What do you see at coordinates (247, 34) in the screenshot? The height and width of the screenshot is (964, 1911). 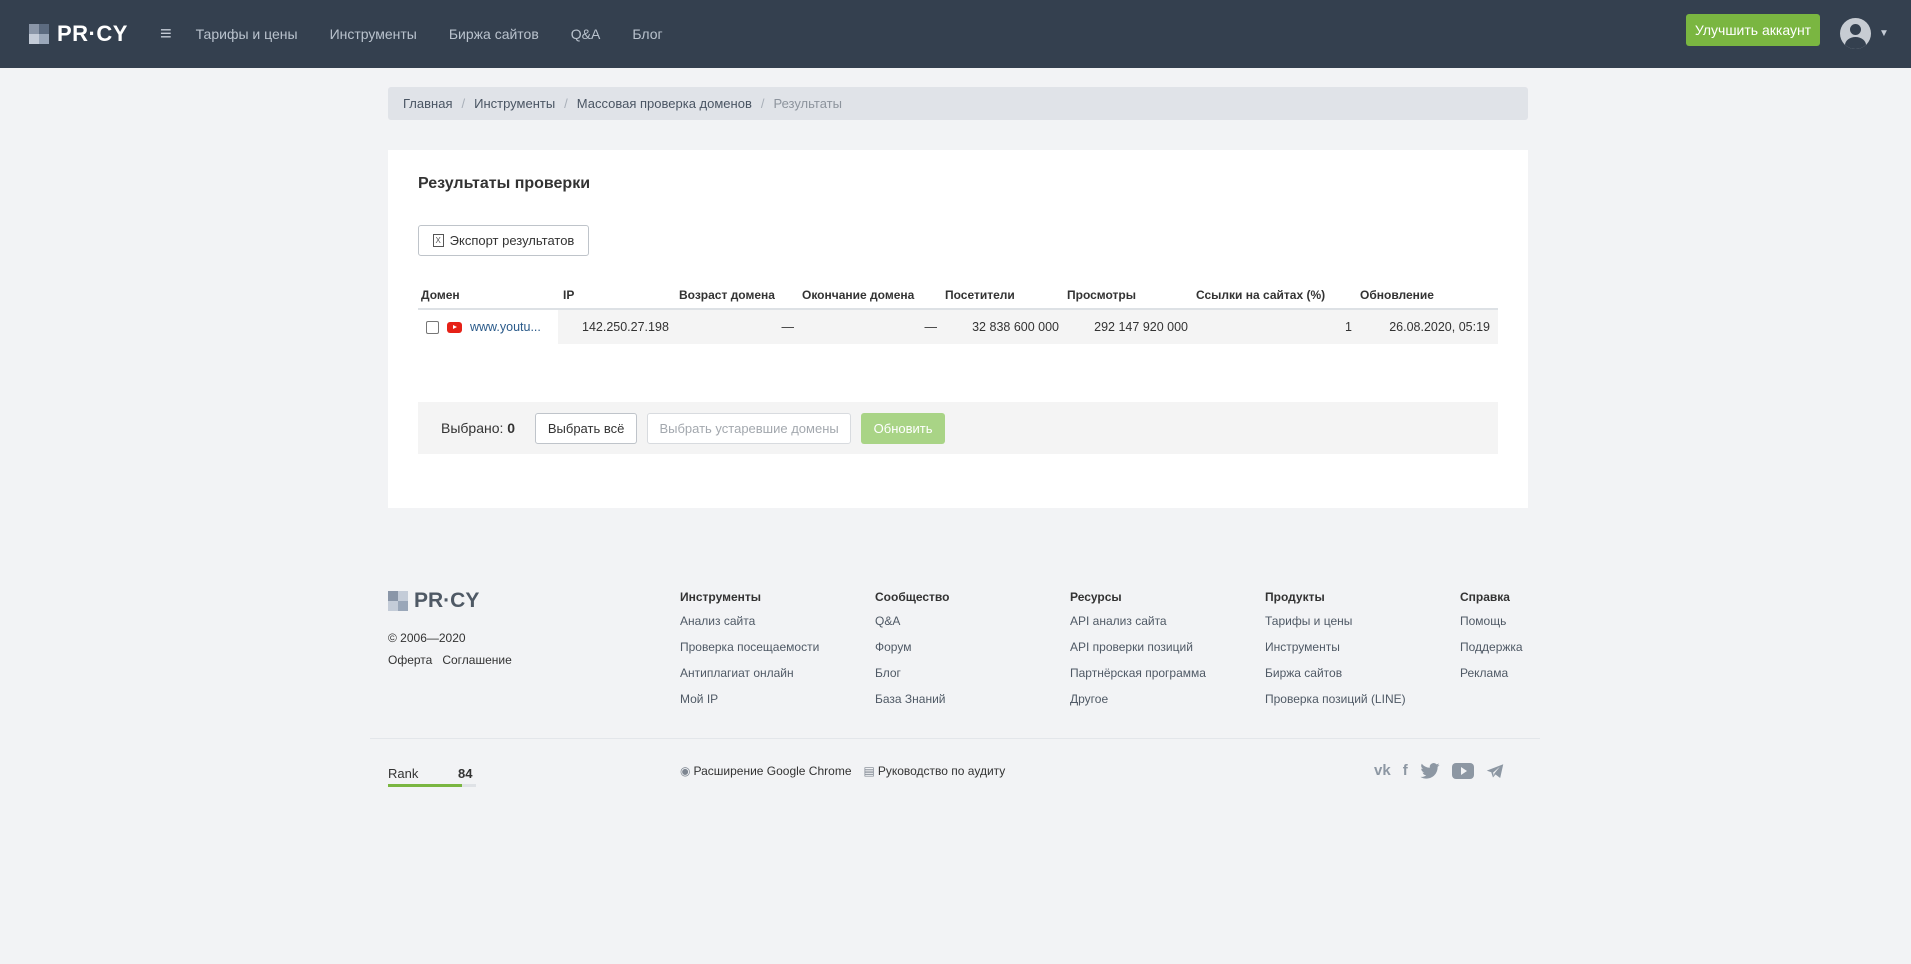 I see `nav-item-pricing: Тарифы и цены` at bounding box center [247, 34].